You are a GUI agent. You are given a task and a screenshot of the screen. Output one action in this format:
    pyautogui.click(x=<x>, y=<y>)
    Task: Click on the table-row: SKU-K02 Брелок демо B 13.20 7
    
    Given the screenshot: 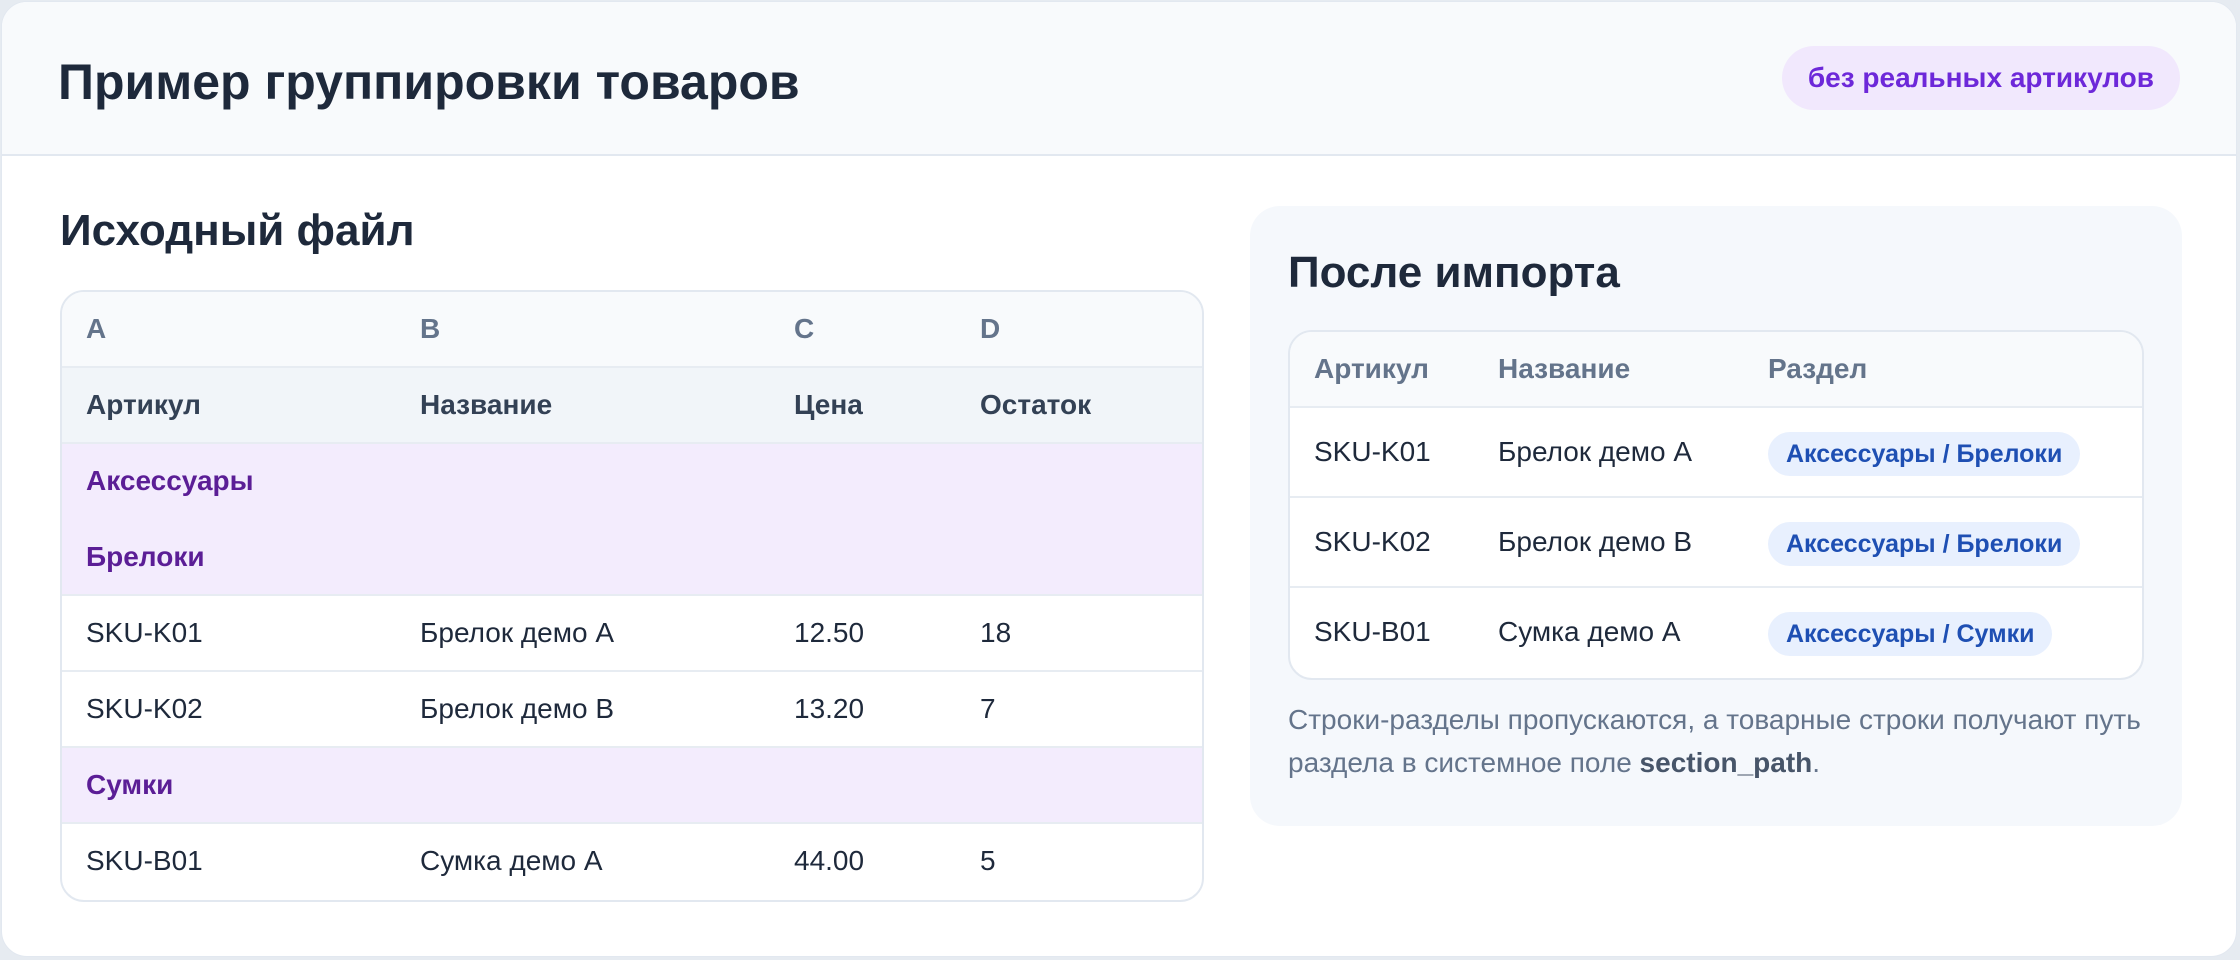 What is the action you would take?
    pyautogui.click(x=632, y=710)
    